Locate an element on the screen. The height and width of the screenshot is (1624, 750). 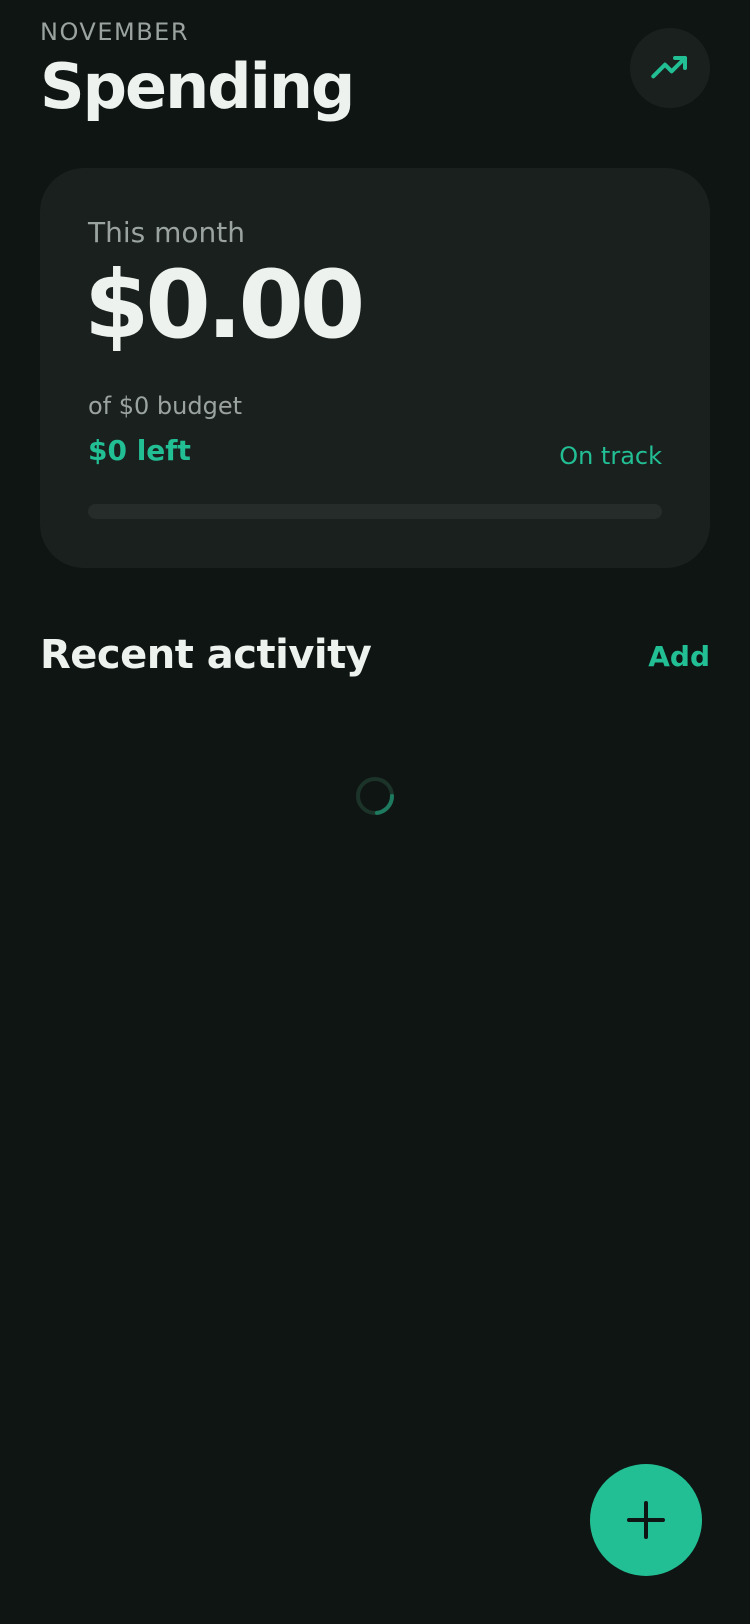
header: NOVEMBER Spending is located at coordinates (375, 69).